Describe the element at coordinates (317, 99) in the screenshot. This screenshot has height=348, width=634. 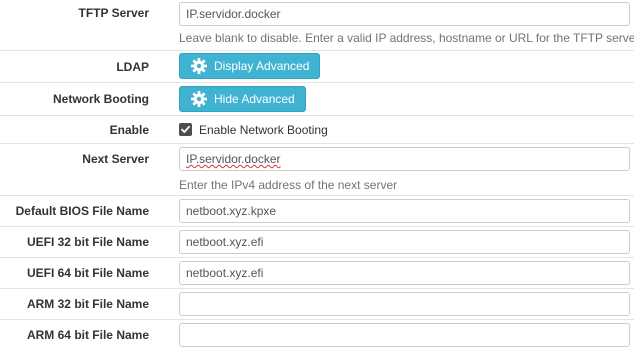
I see `row-network-booting: Network Booting Hide Advanced` at that location.